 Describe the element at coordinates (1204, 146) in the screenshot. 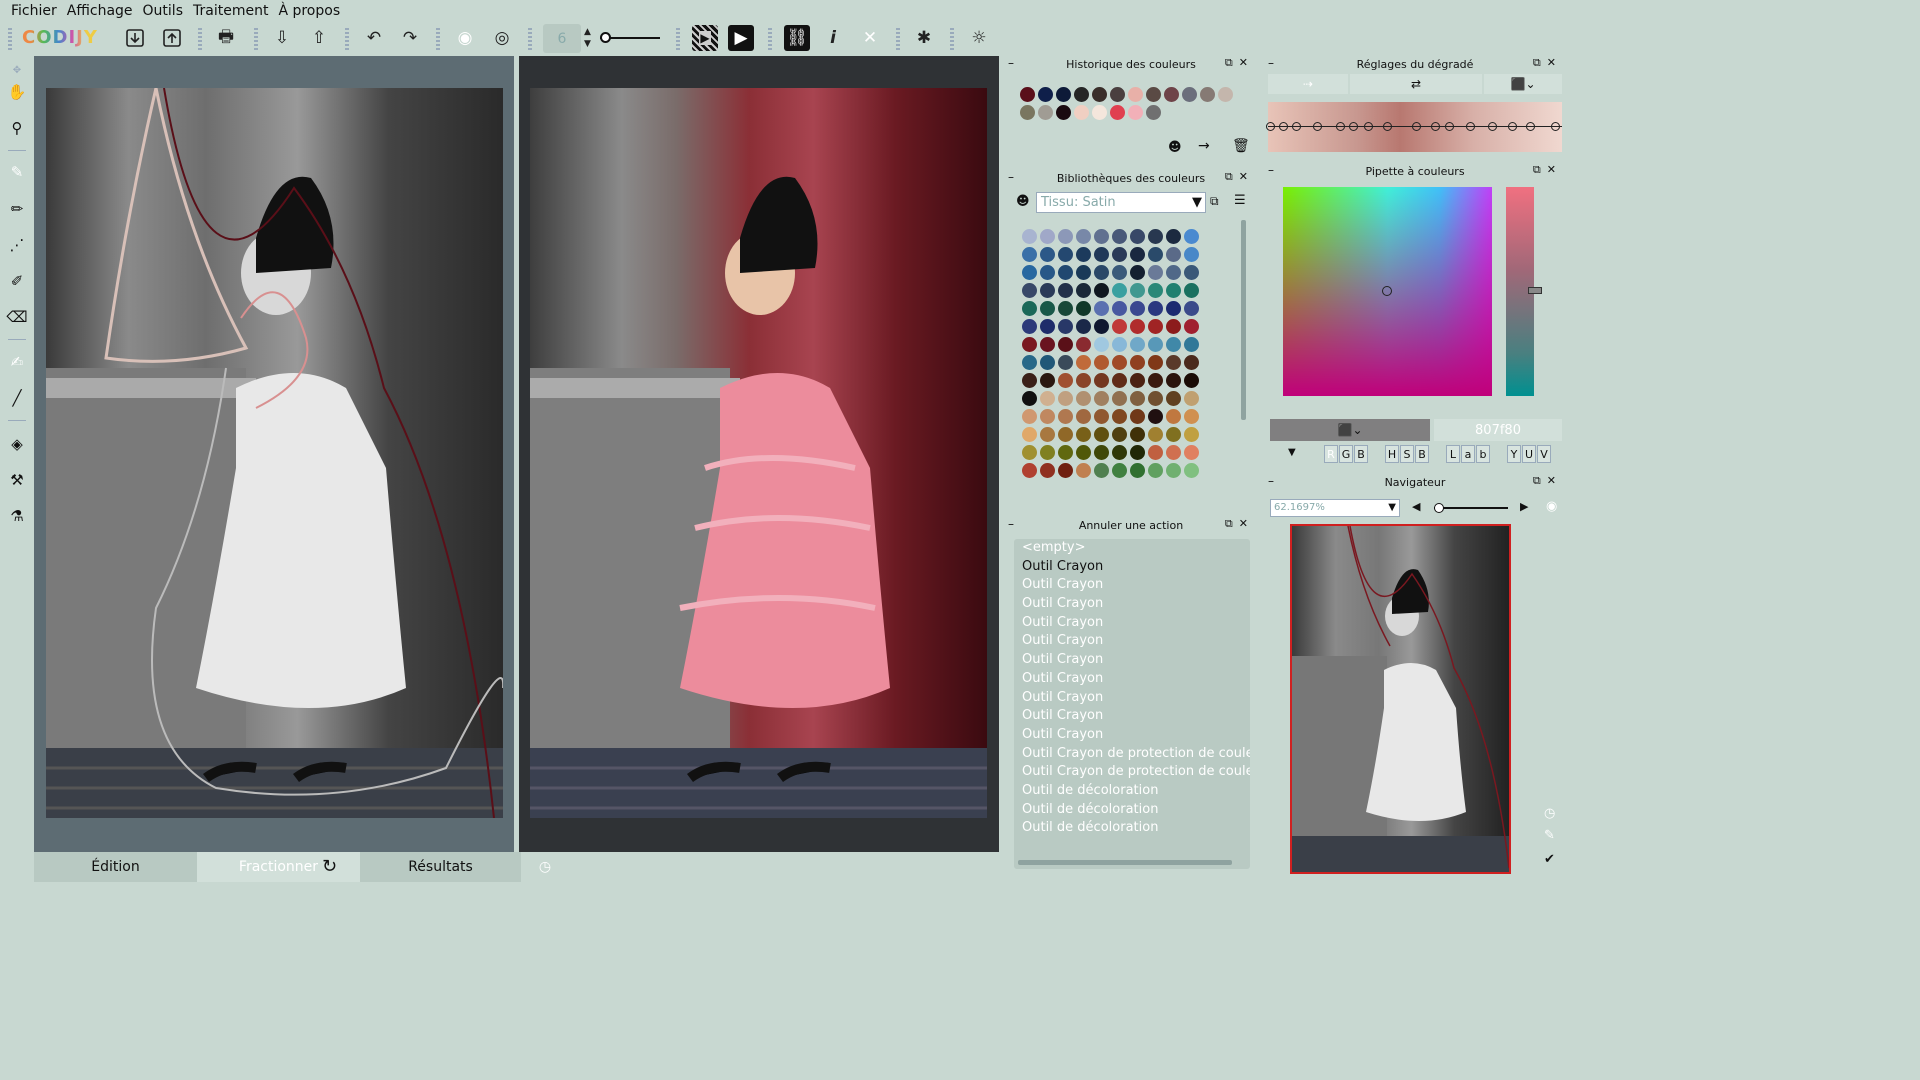

I see `arrow-right-icon: →` at that location.